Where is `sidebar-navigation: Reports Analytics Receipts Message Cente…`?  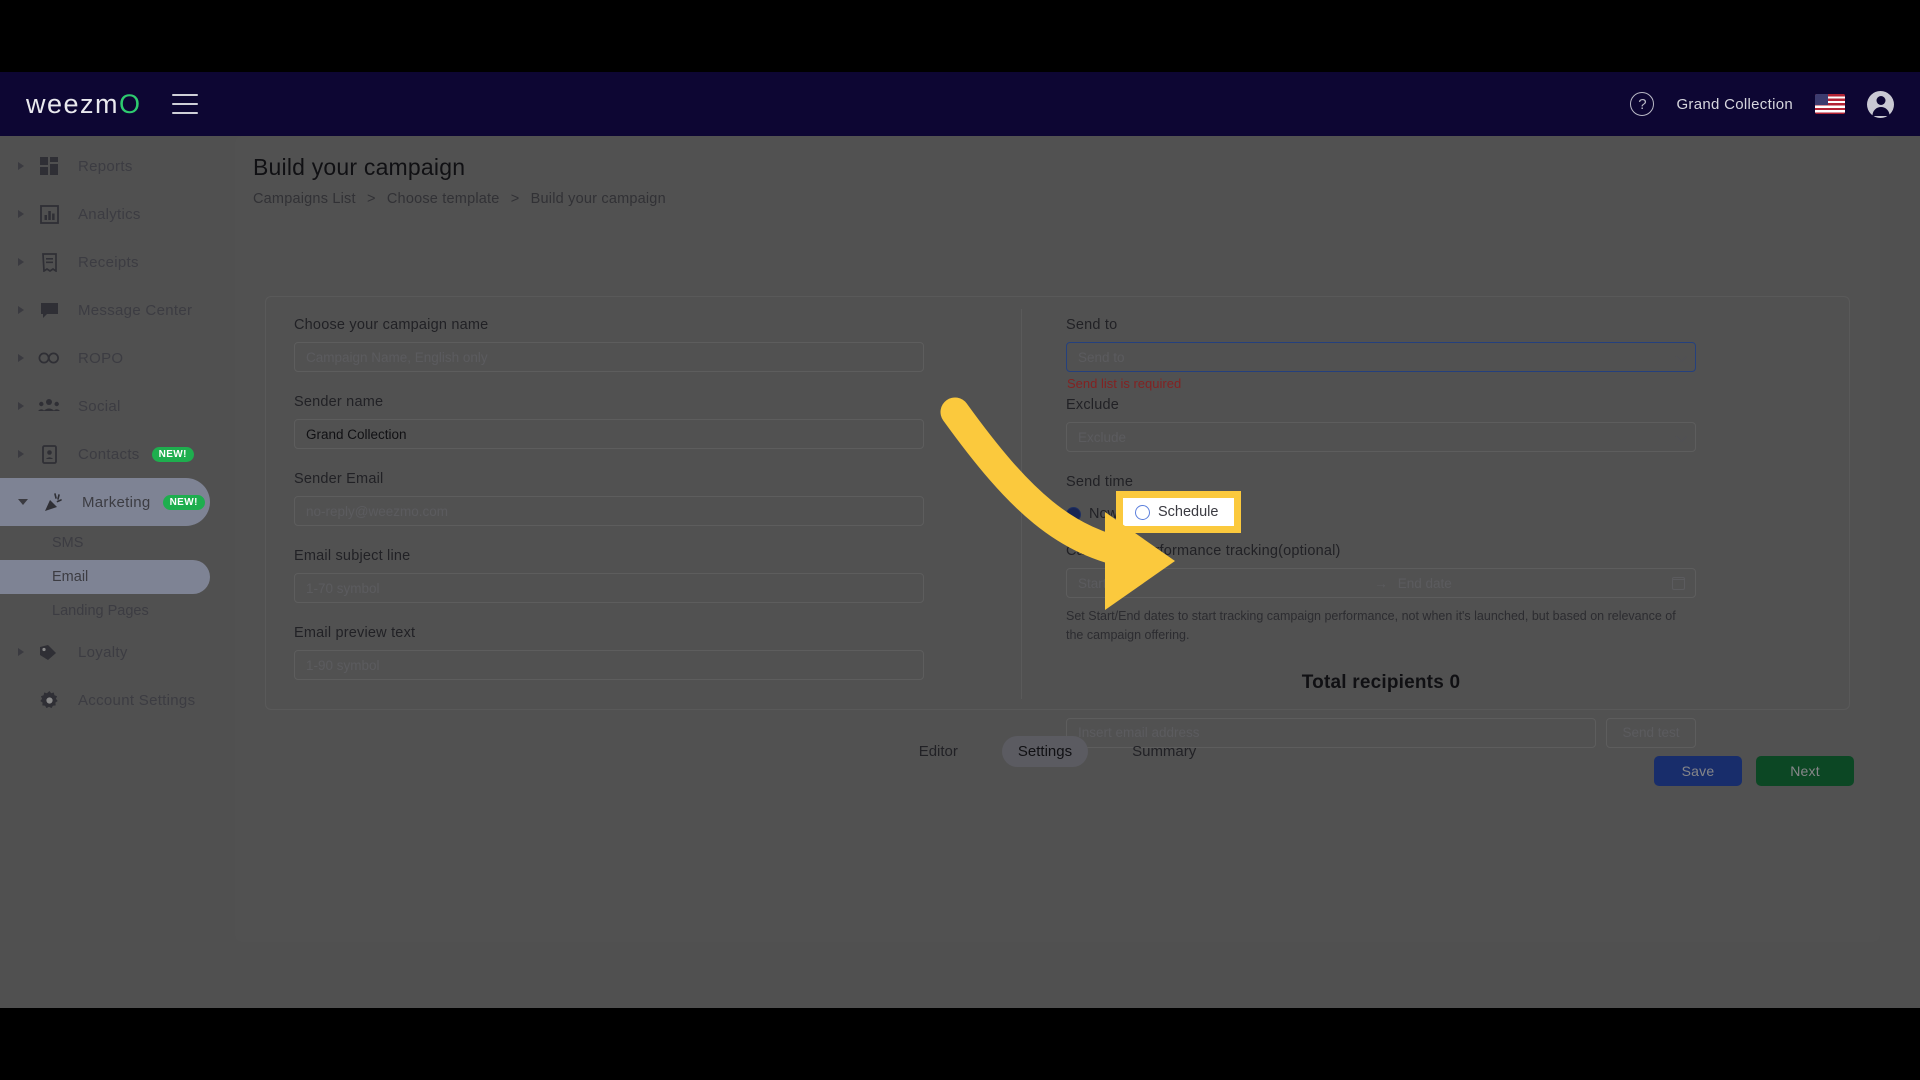 sidebar-navigation: Reports Analytics Receipts Message Cente… is located at coordinates (110, 572).